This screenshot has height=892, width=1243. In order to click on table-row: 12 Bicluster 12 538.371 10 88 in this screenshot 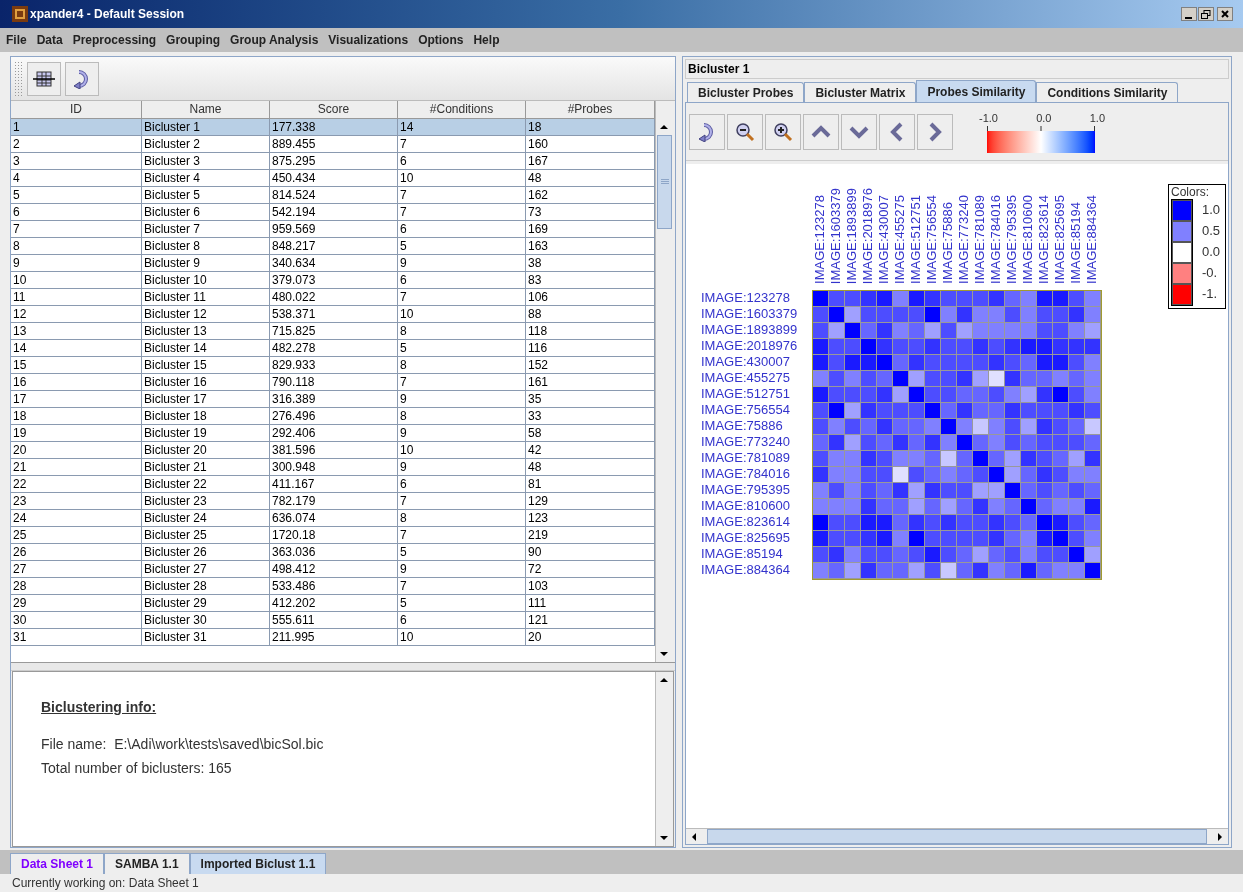, I will do `click(333, 314)`.